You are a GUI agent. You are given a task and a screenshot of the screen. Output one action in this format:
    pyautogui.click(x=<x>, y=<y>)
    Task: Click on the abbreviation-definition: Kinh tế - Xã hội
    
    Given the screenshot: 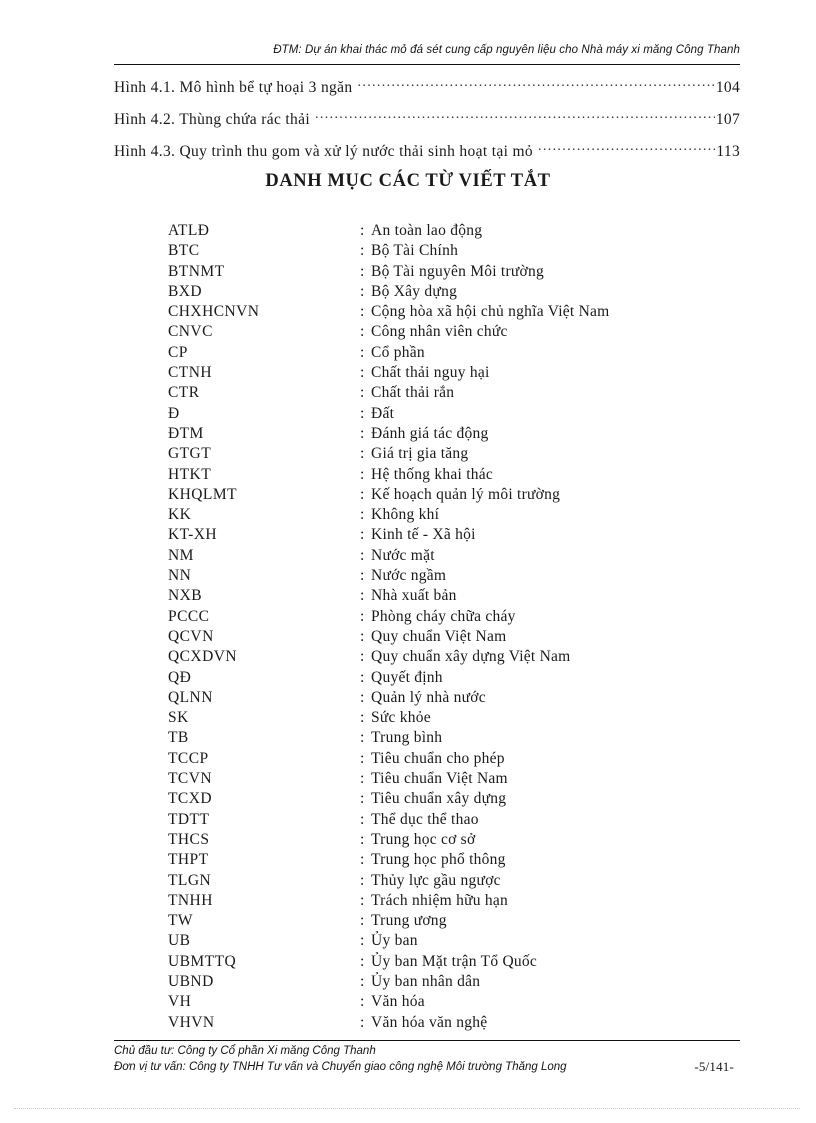 What is the action you would take?
    pyautogui.click(x=423, y=535)
    